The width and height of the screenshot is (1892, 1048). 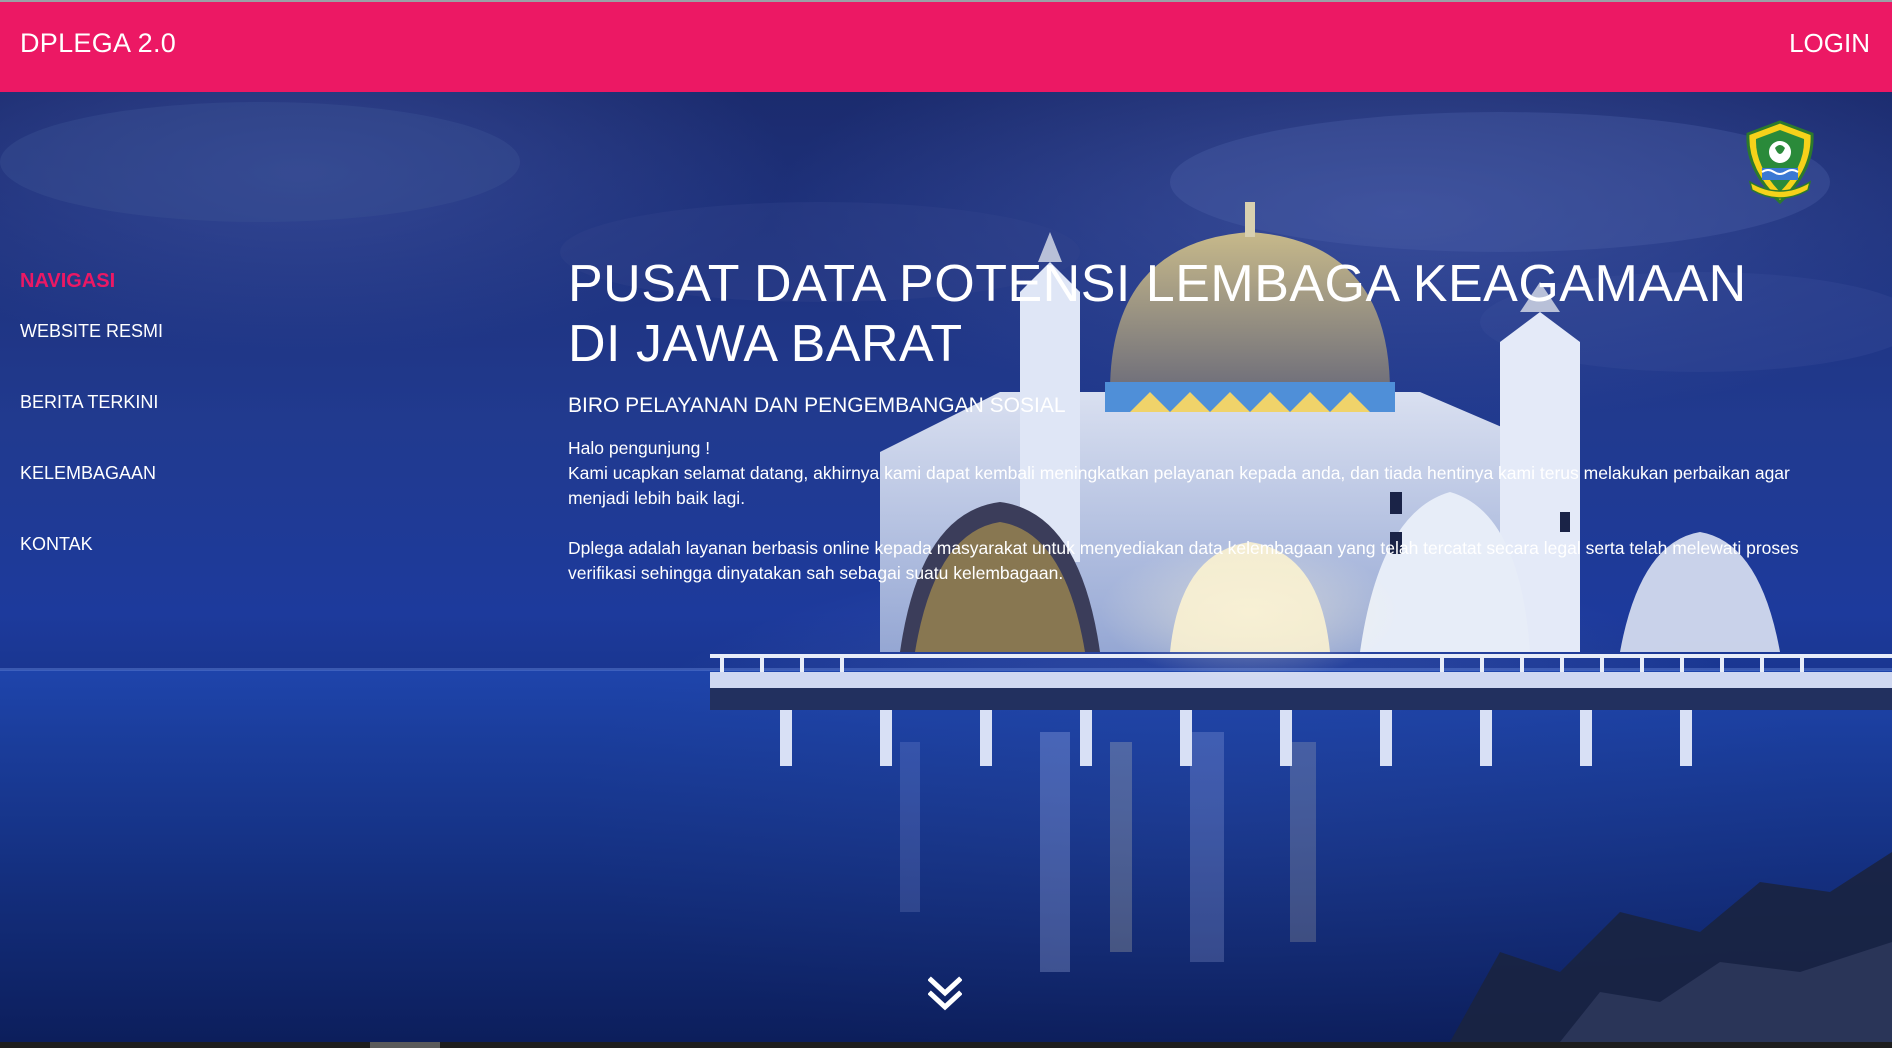 I want to click on page-subtitle: BIRO PELAYANAN DAN PENGEMBANGAN SOSIAL, so click(x=817, y=405).